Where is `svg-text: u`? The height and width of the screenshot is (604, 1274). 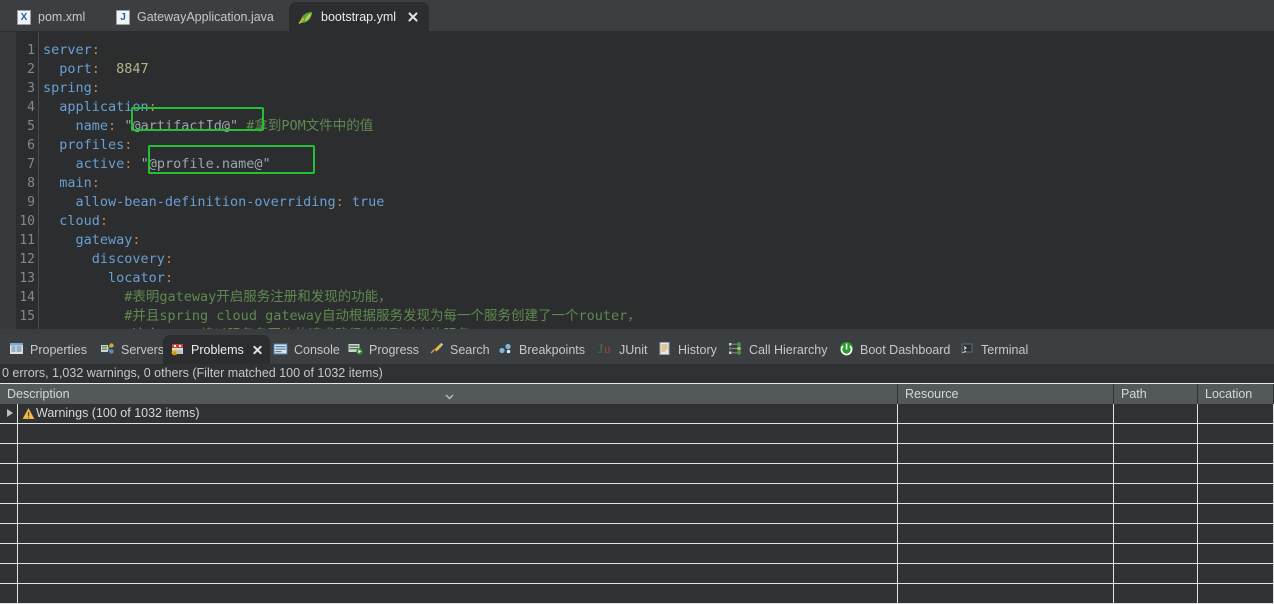
svg-text: u is located at coordinates (607, 348).